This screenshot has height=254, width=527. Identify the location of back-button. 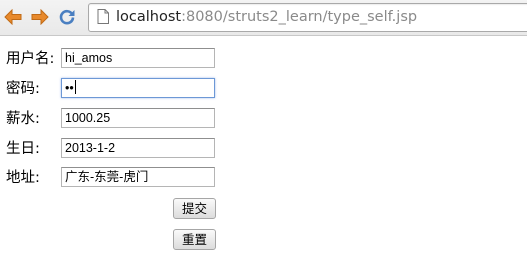
(13, 17).